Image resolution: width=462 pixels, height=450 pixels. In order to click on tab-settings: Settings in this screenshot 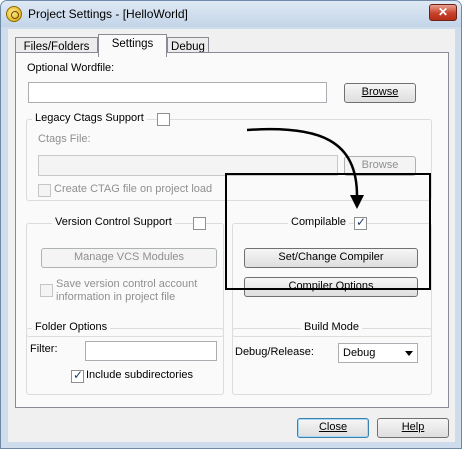, I will do `click(132, 45)`.